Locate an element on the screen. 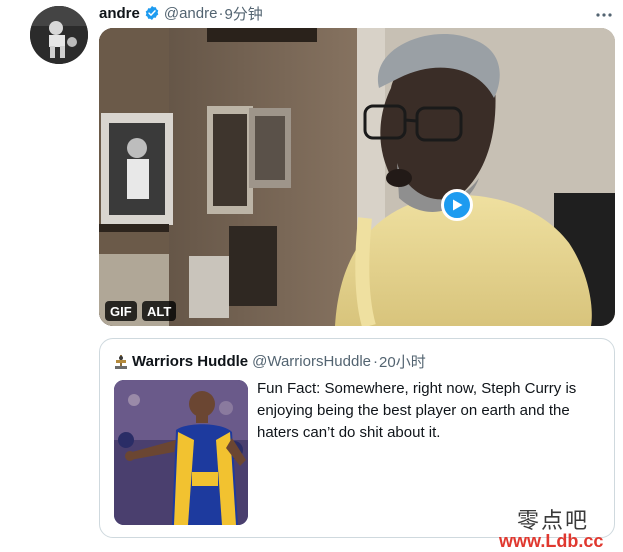  more-icon is located at coordinates (604, 12).